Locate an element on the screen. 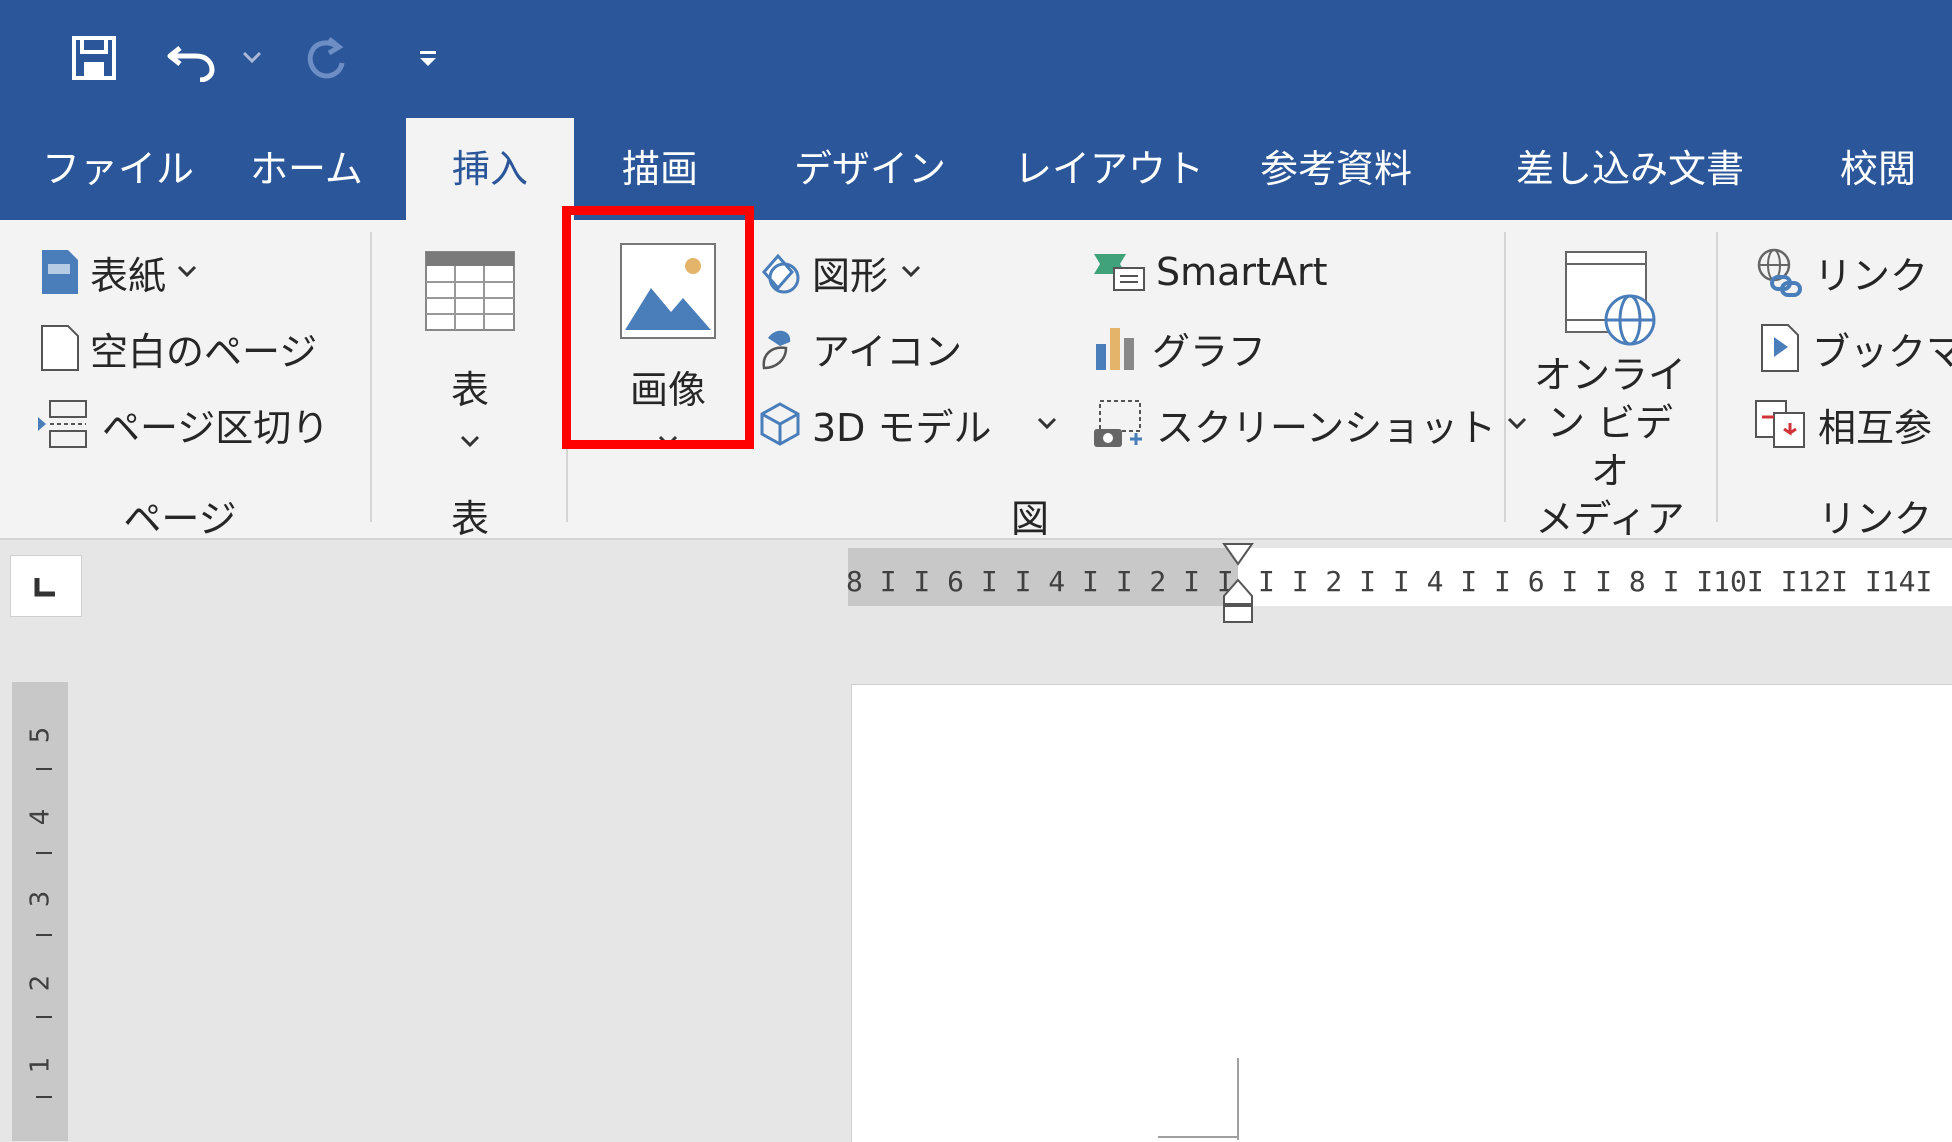 This screenshot has height=1142, width=1952. group-label-illustrations: 図 is located at coordinates (1029, 519).